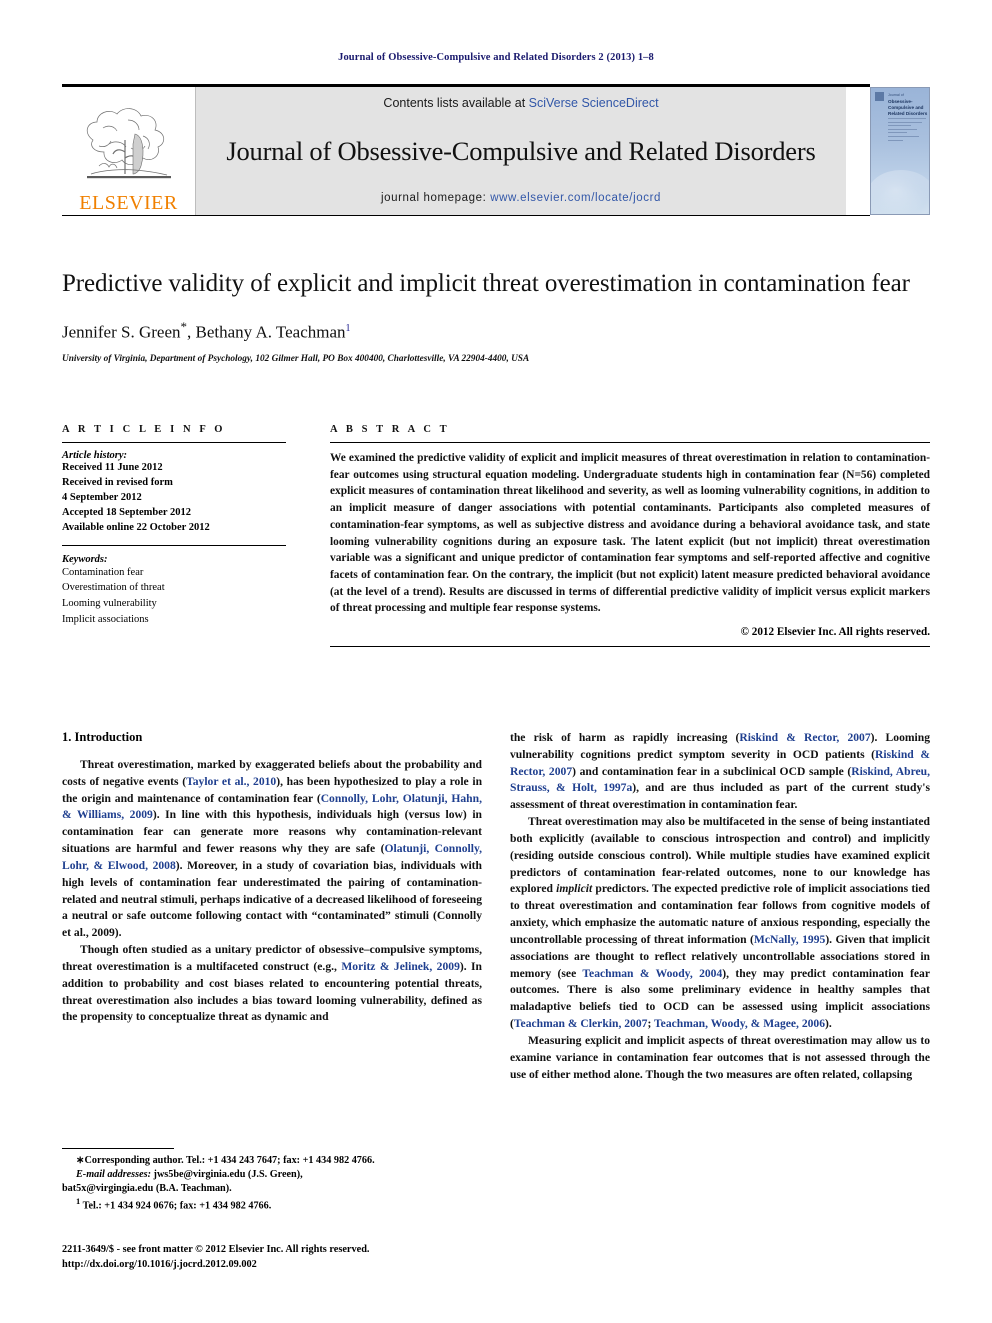  What do you see at coordinates (390, 429) in the screenshot?
I see `abstract-heading: A B S T R A C T` at bounding box center [390, 429].